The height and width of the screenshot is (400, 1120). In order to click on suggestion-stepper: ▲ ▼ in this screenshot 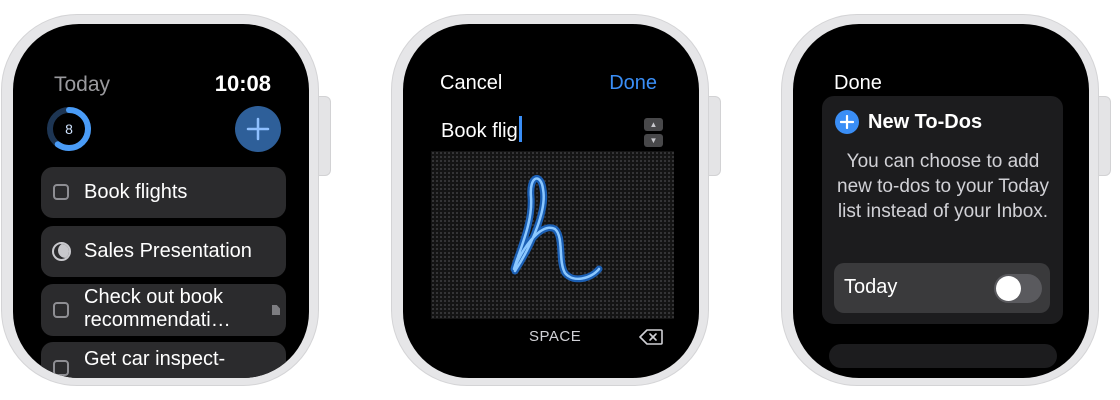, I will do `click(653, 132)`.